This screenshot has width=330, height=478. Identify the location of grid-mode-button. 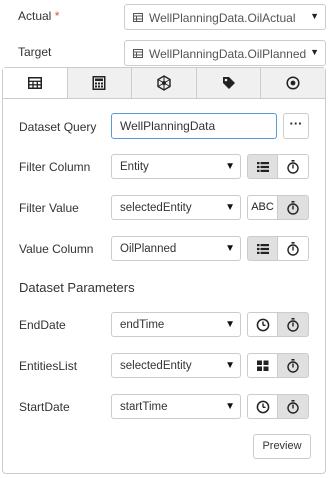
(262, 365).